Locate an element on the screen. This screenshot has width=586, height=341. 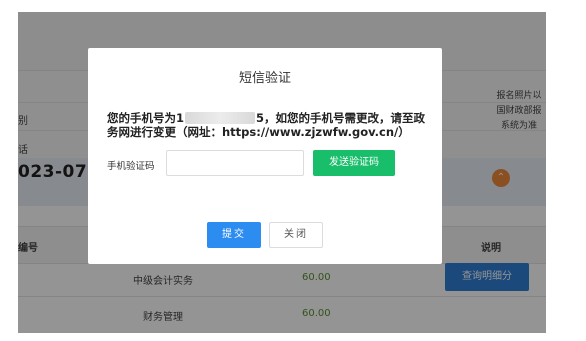
masked-phone-number is located at coordinates (220, 118).